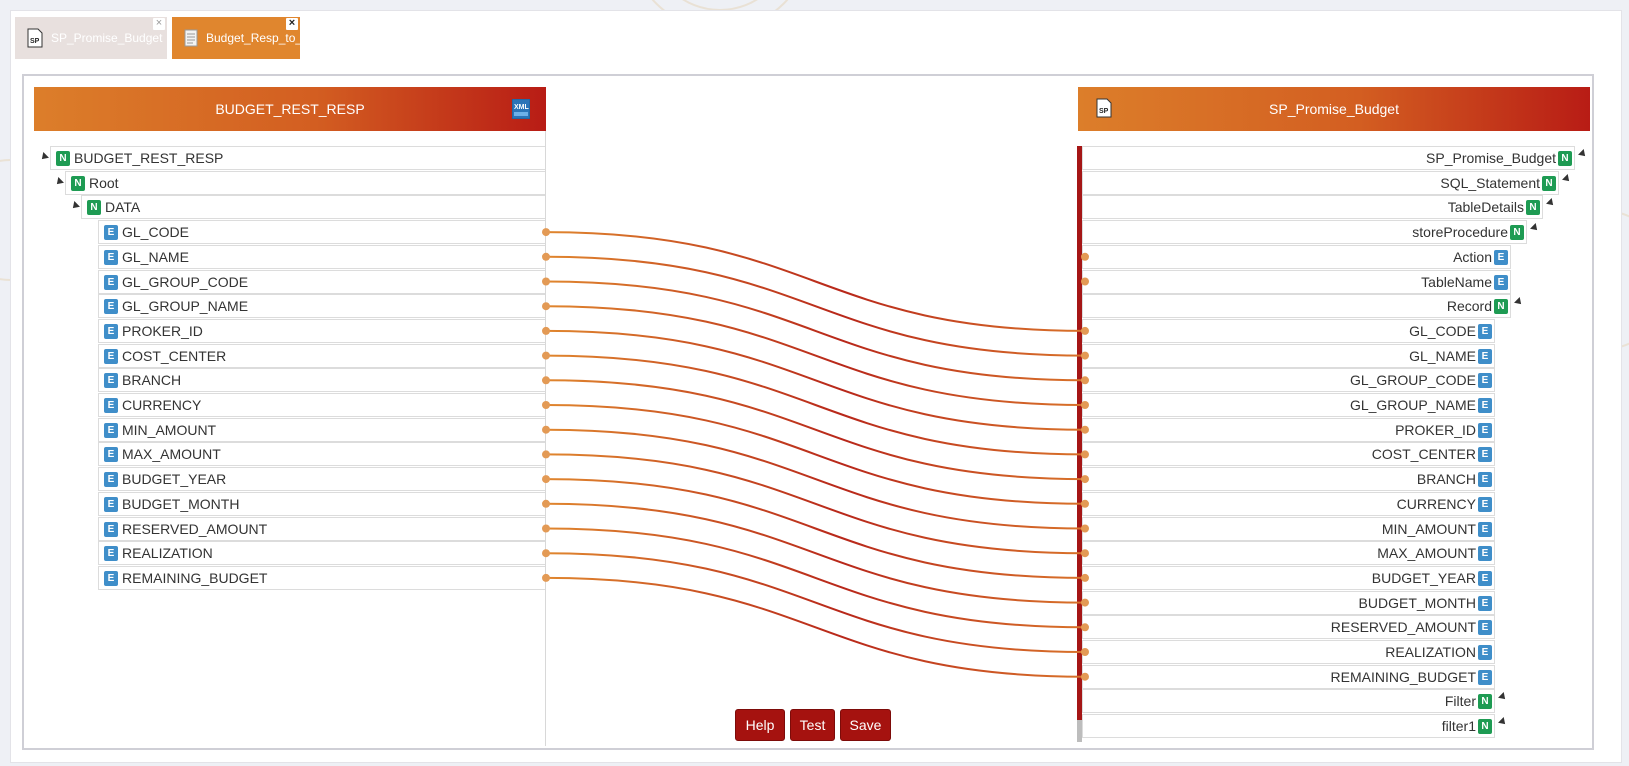  I want to click on target-tree-row: BRANCH E, so click(1288, 479).